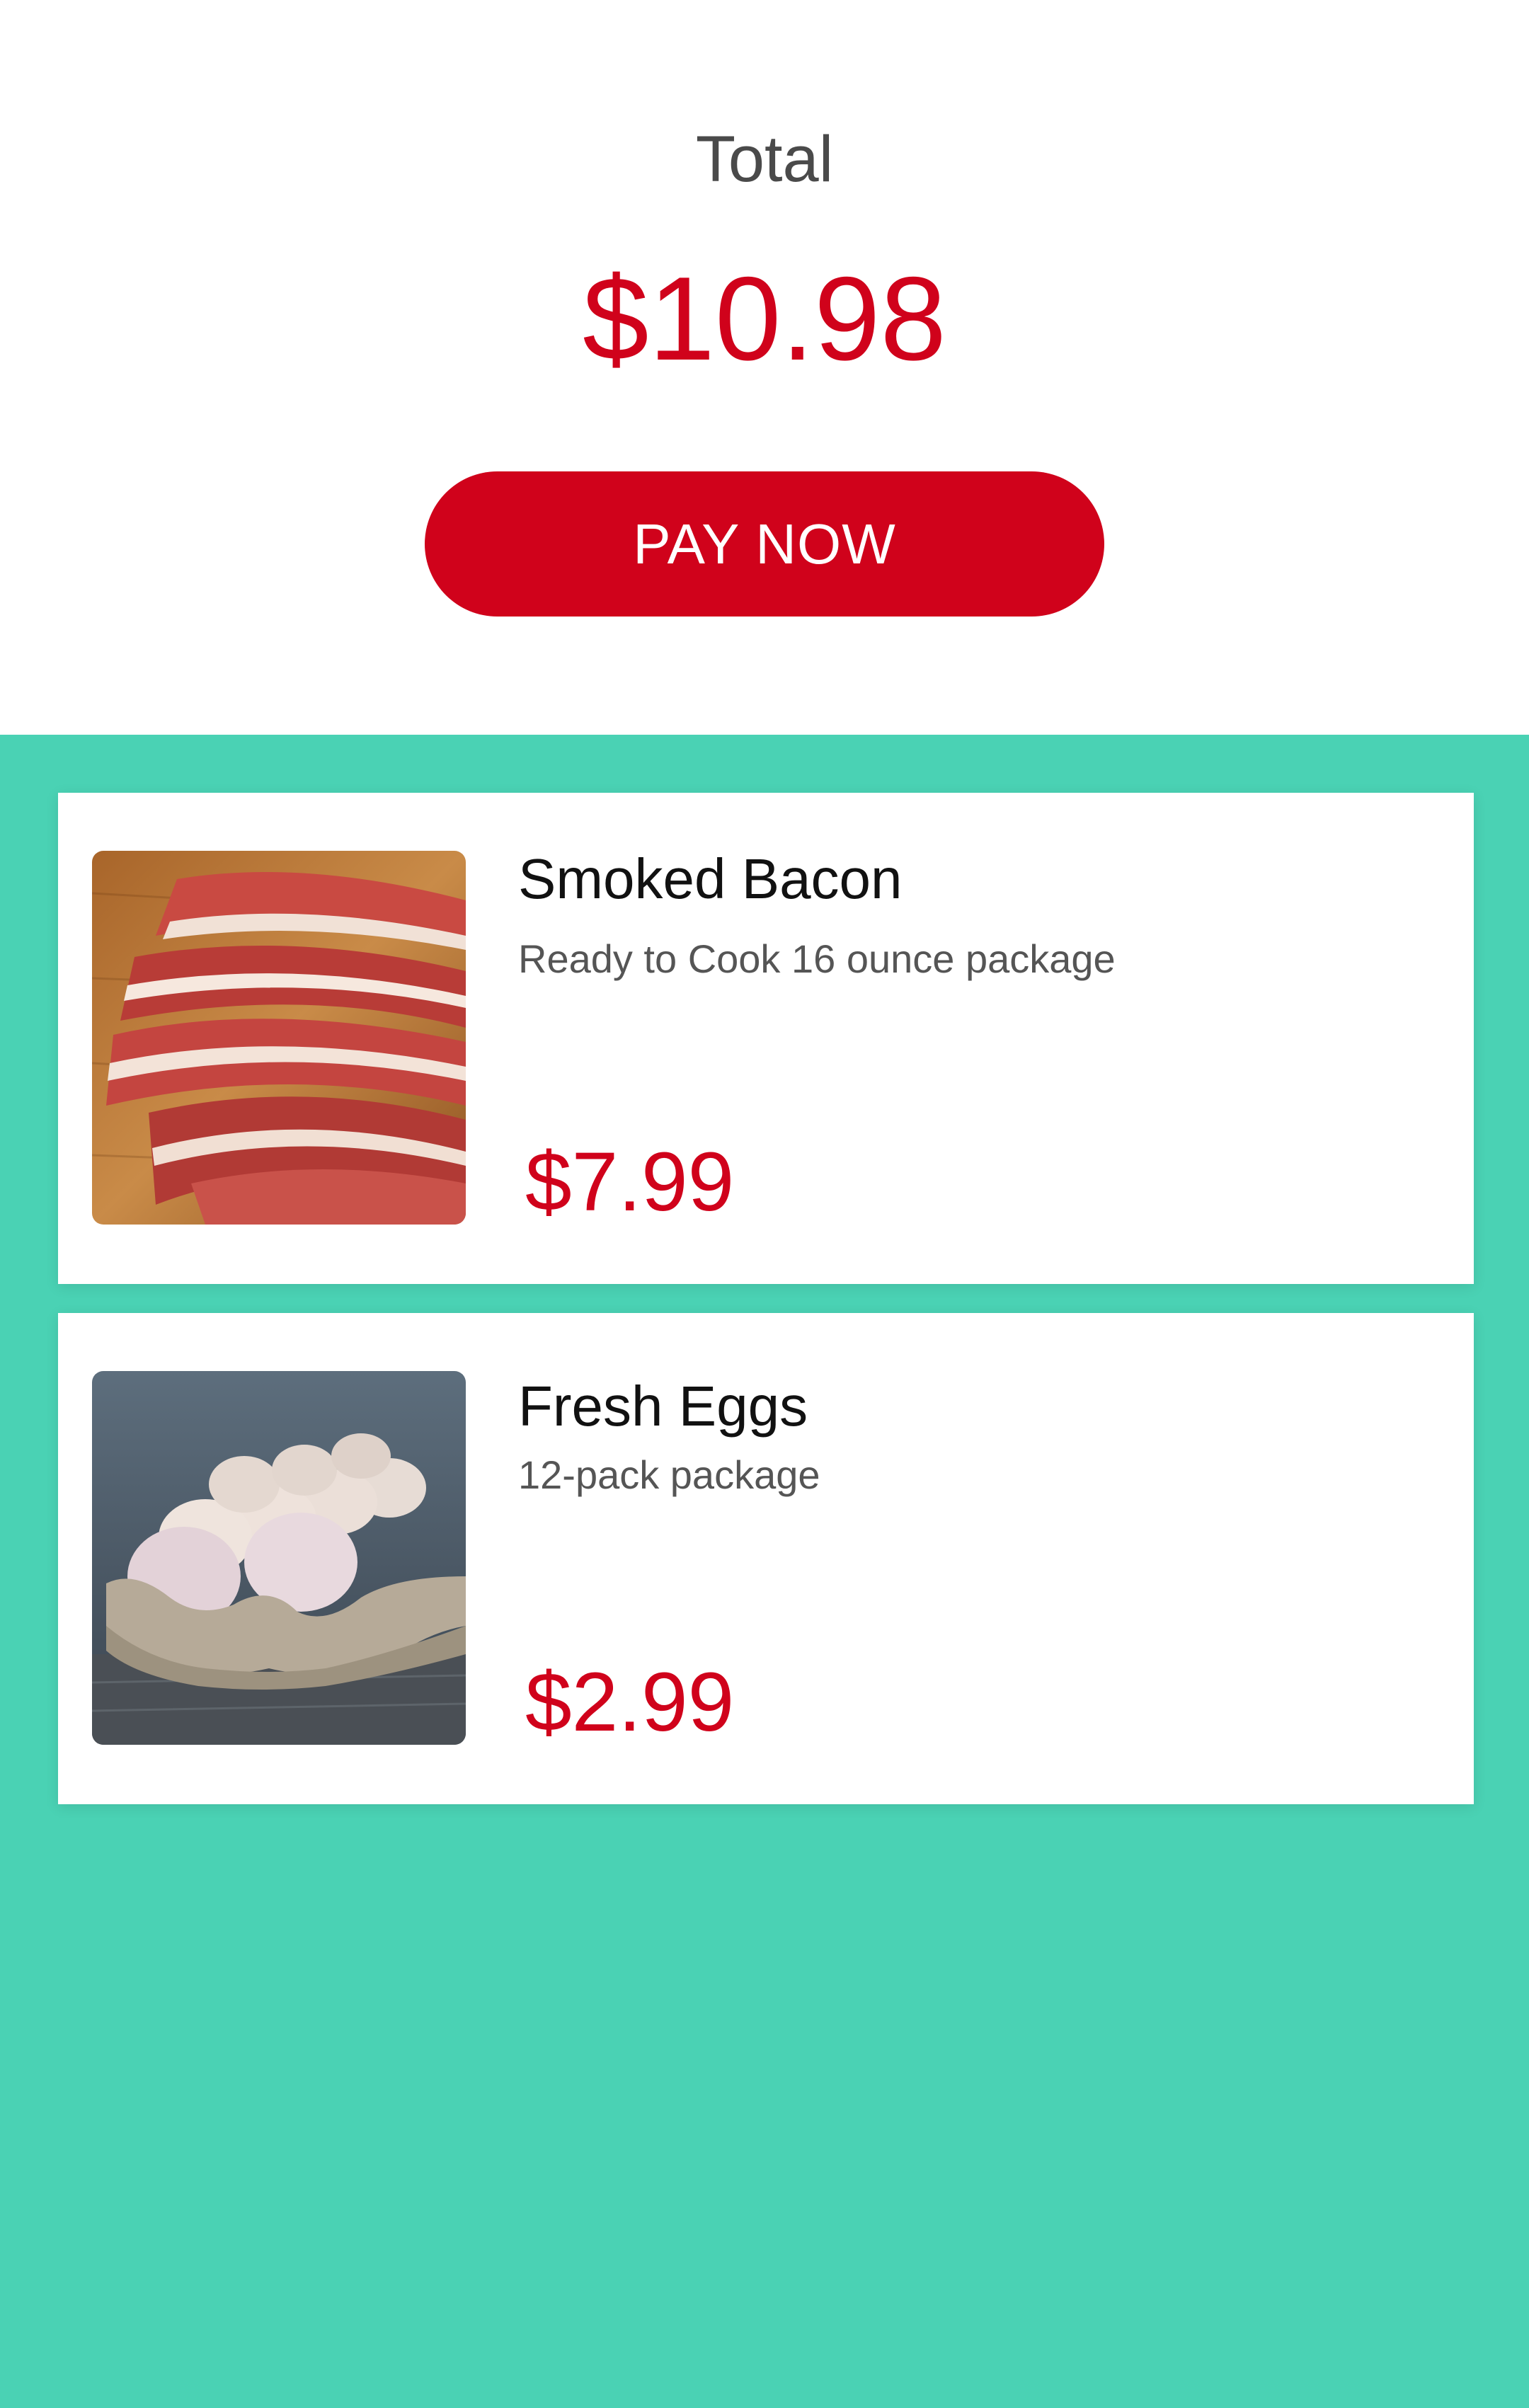 Image resolution: width=1529 pixels, height=2408 pixels. What do you see at coordinates (764, 544) in the screenshot?
I see `pay-now-button: PAY NOW` at bounding box center [764, 544].